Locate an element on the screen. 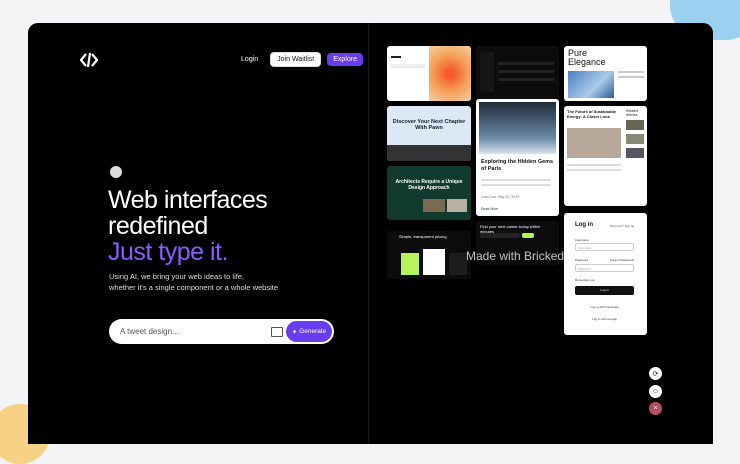 The height and width of the screenshot is (464, 740). prompt-bar: ✦ Generate is located at coordinates (221, 331).